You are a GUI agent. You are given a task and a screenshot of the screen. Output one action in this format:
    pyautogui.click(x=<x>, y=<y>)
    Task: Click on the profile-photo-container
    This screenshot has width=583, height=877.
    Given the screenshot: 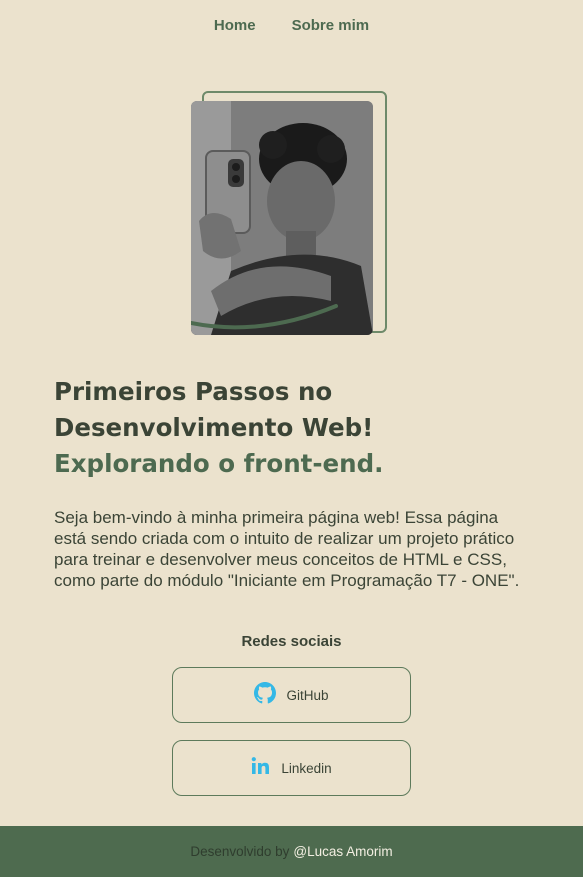 What is the action you would take?
    pyautogui.click(x=289, y=213)
    